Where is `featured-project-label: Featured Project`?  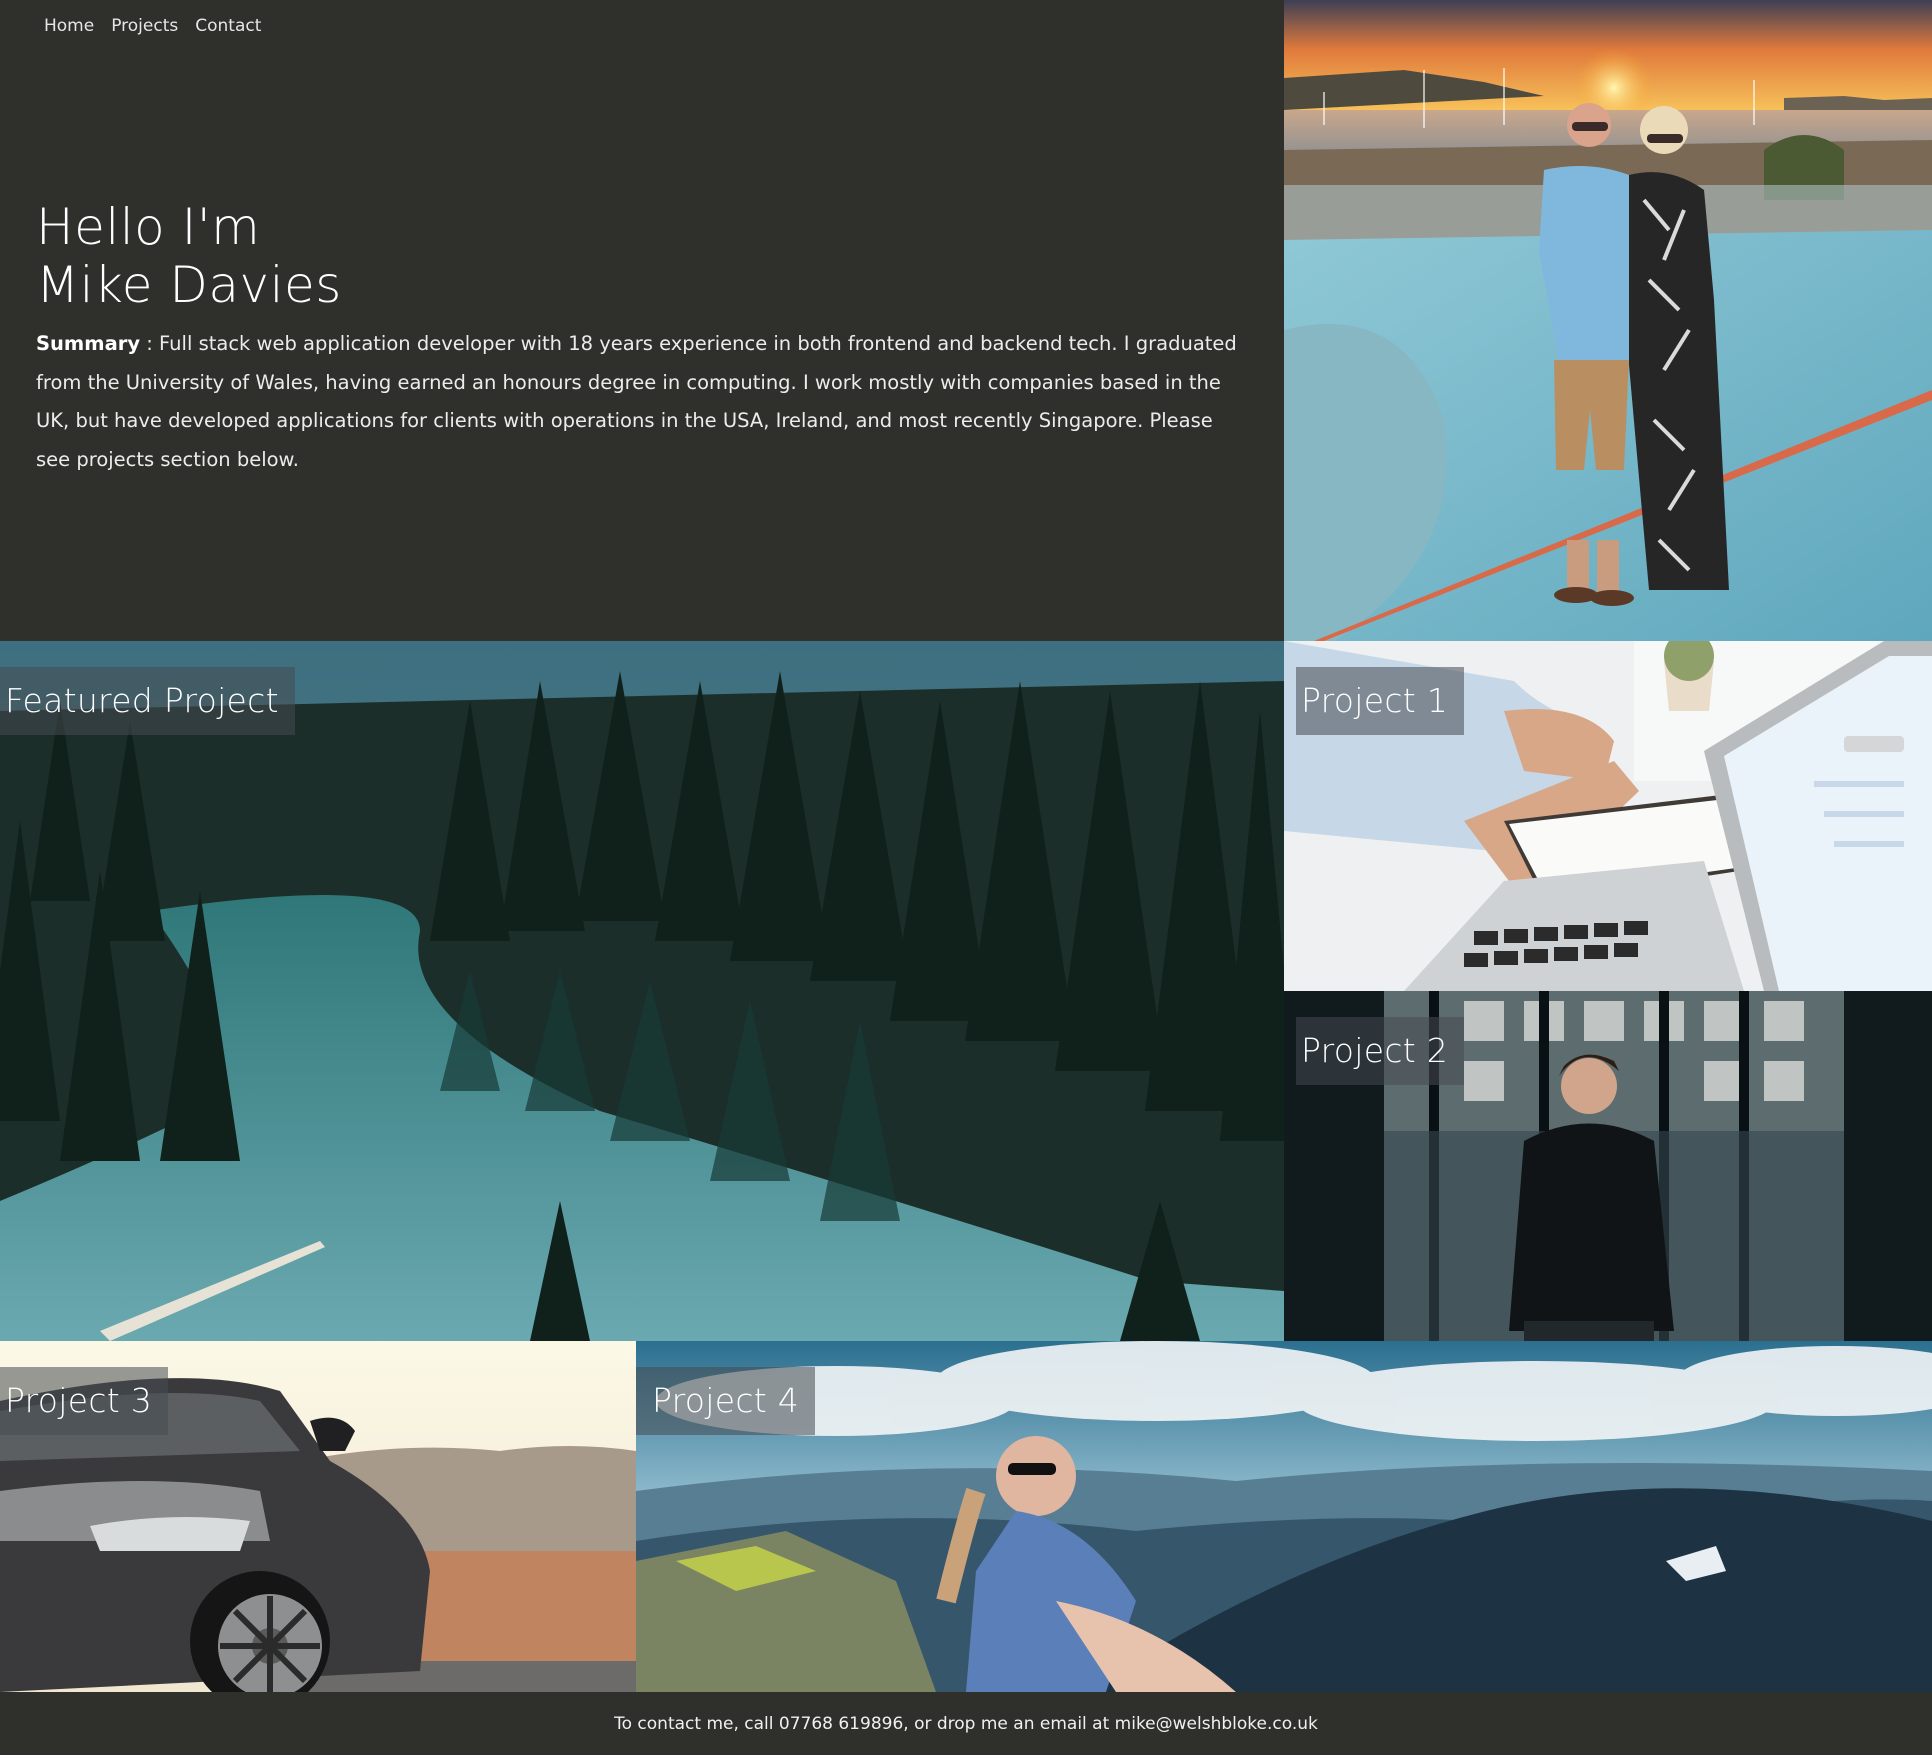
featured-project-label: Featured Project is located at coordinates (147, 701).